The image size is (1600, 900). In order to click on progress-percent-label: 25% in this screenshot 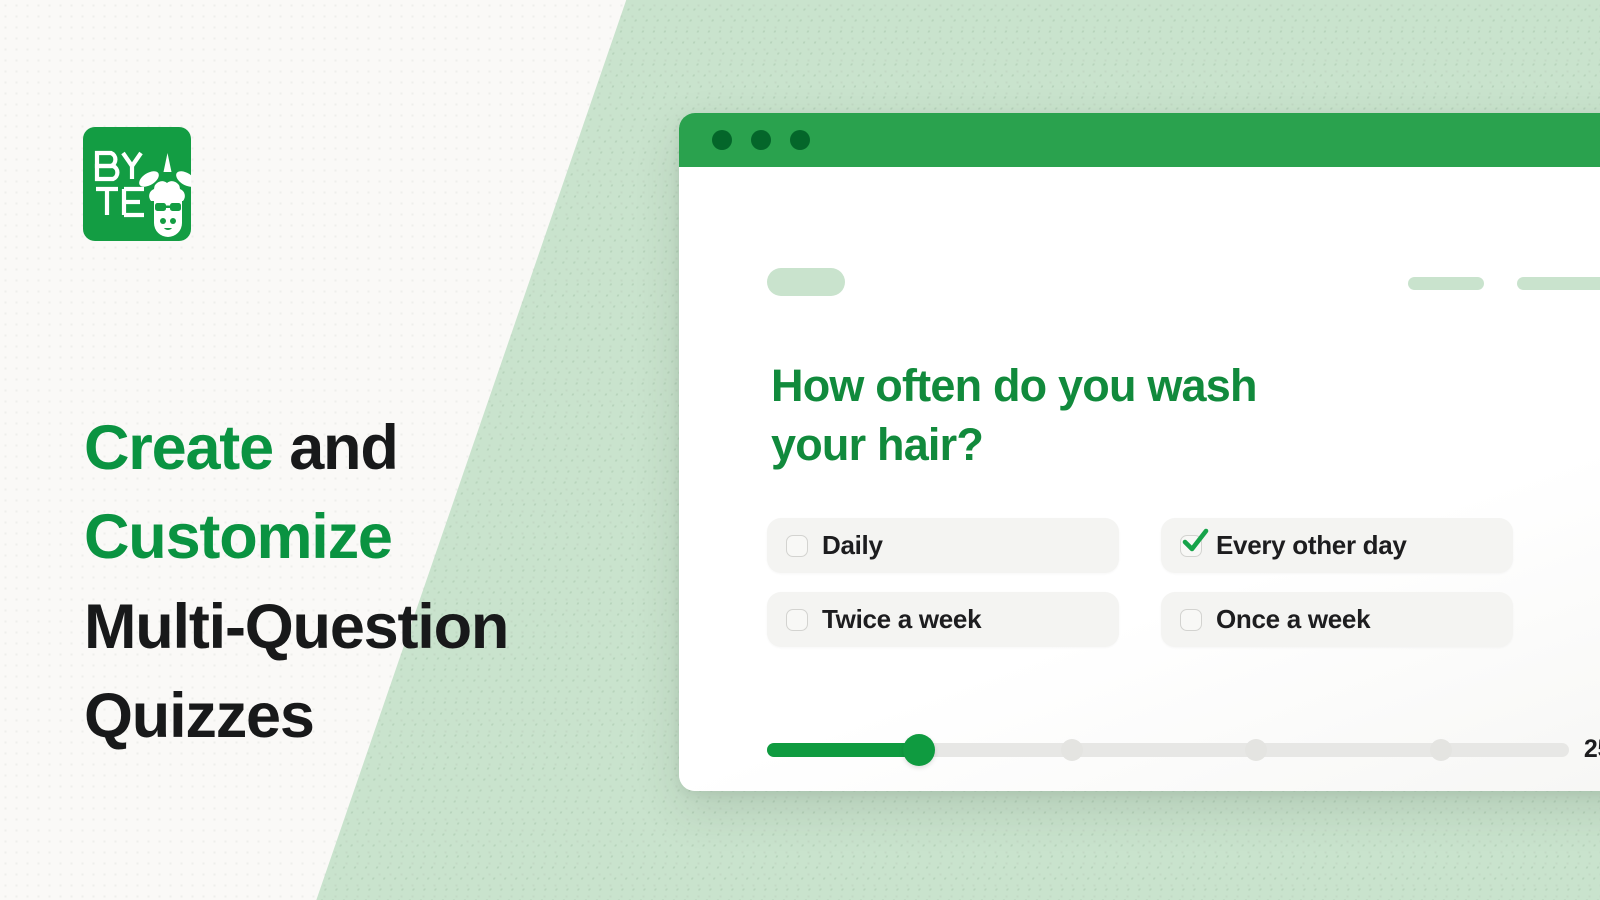, I will do `click(1591, 749)`.